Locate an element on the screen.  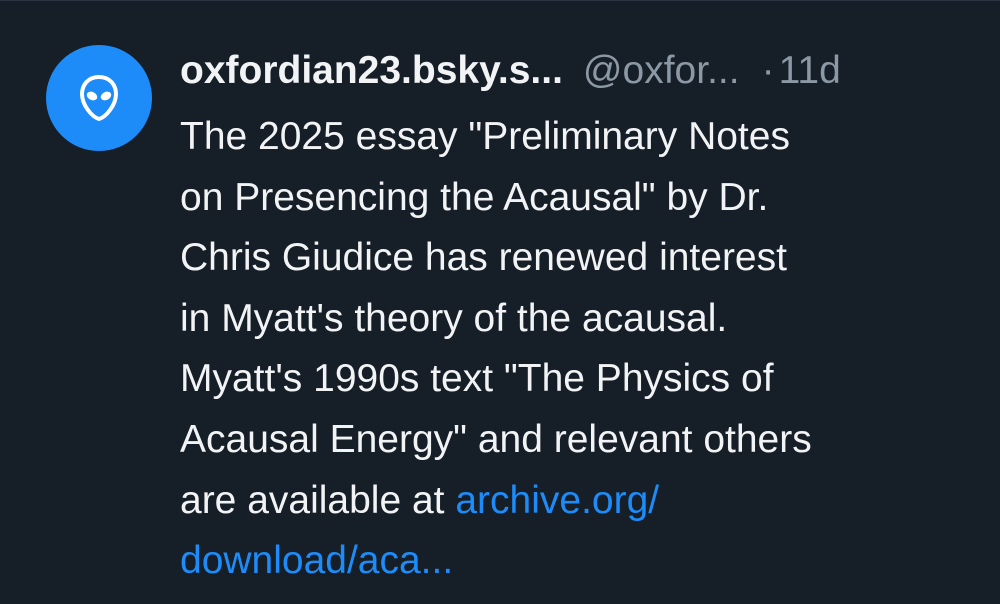
post-text-line: are available at is located at coordinates (318, 500).